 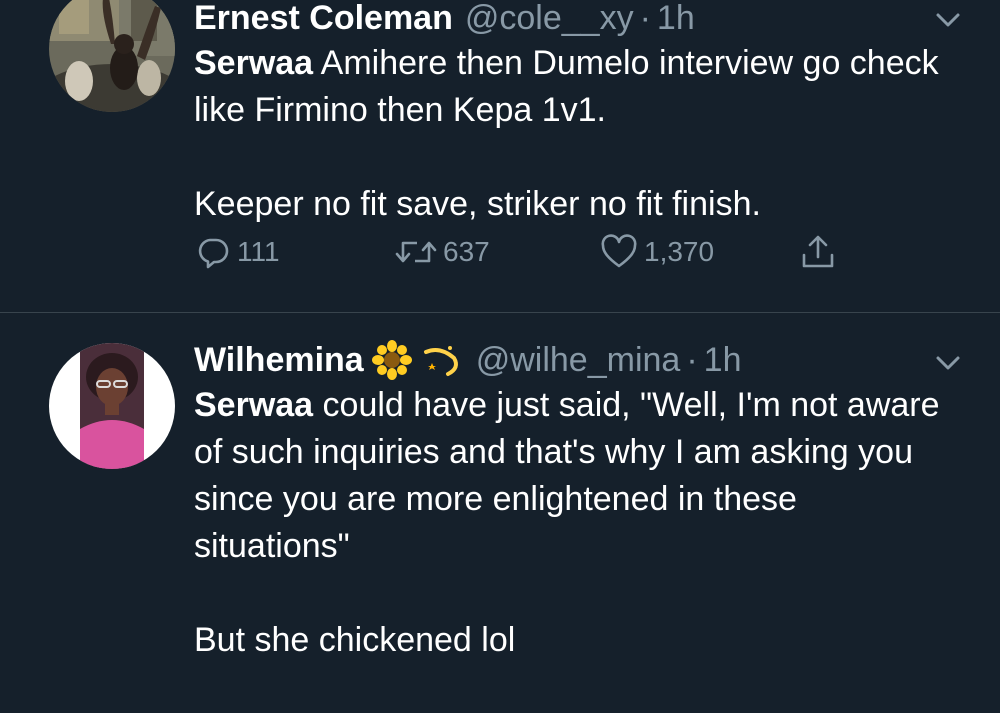 I want to click on share-button, so click(x=821, y=252).